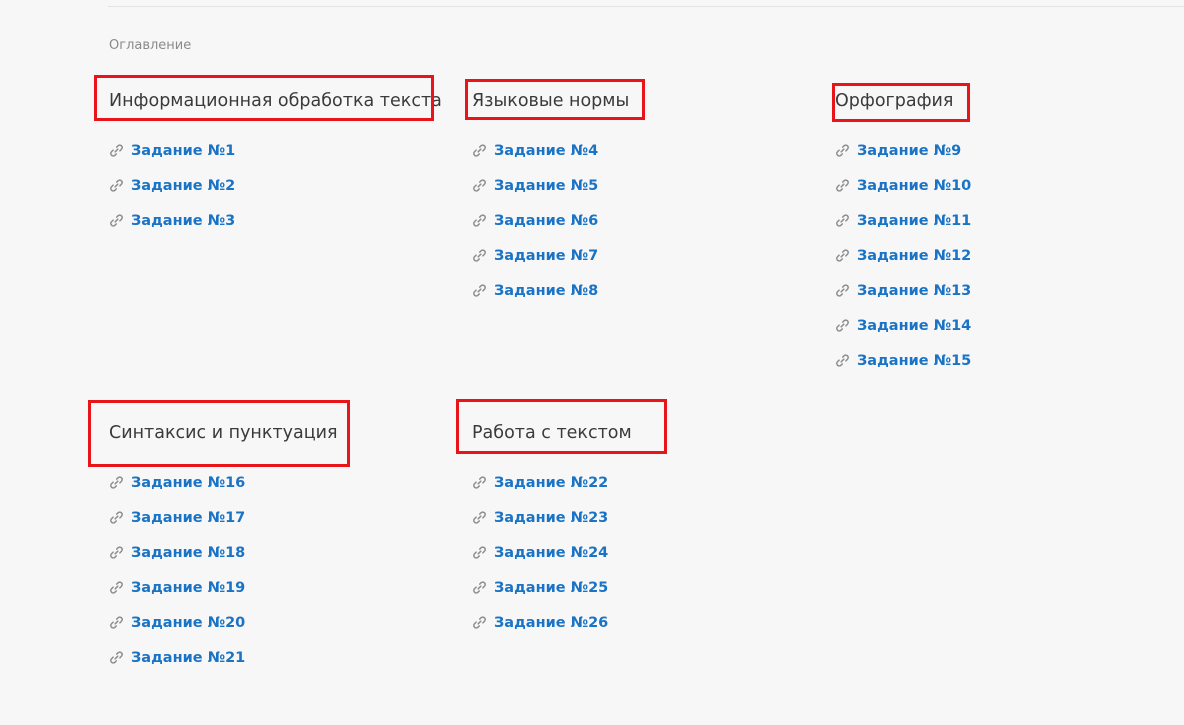 The width and height of the screenshot is (1184, 725). Describe the element at coordinates (546, 291) in the screenshot. I see `task-link: Задание №8` at that location.